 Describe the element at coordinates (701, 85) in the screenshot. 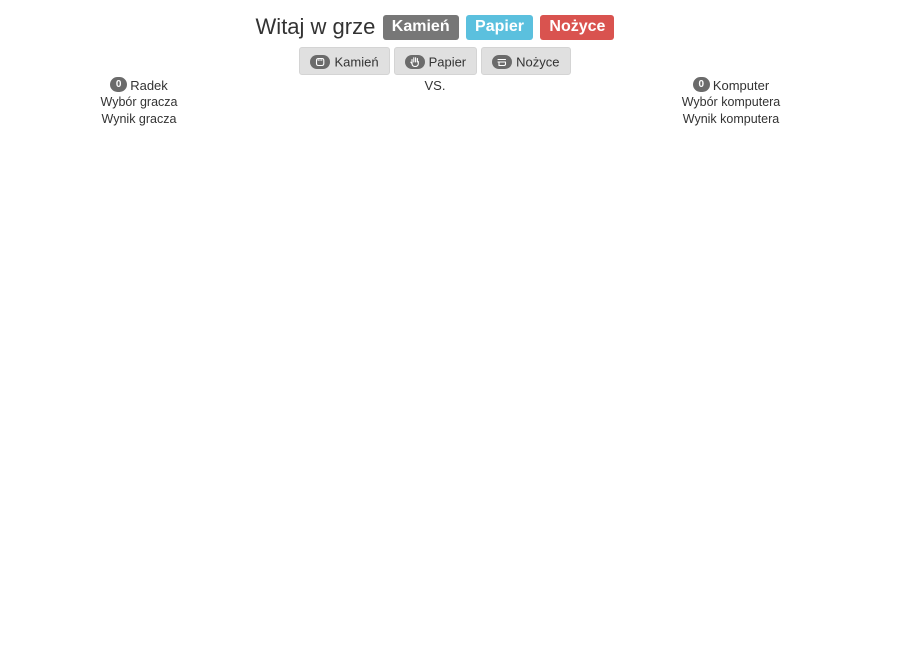

I see `computer-score-badge: 0` at that location.